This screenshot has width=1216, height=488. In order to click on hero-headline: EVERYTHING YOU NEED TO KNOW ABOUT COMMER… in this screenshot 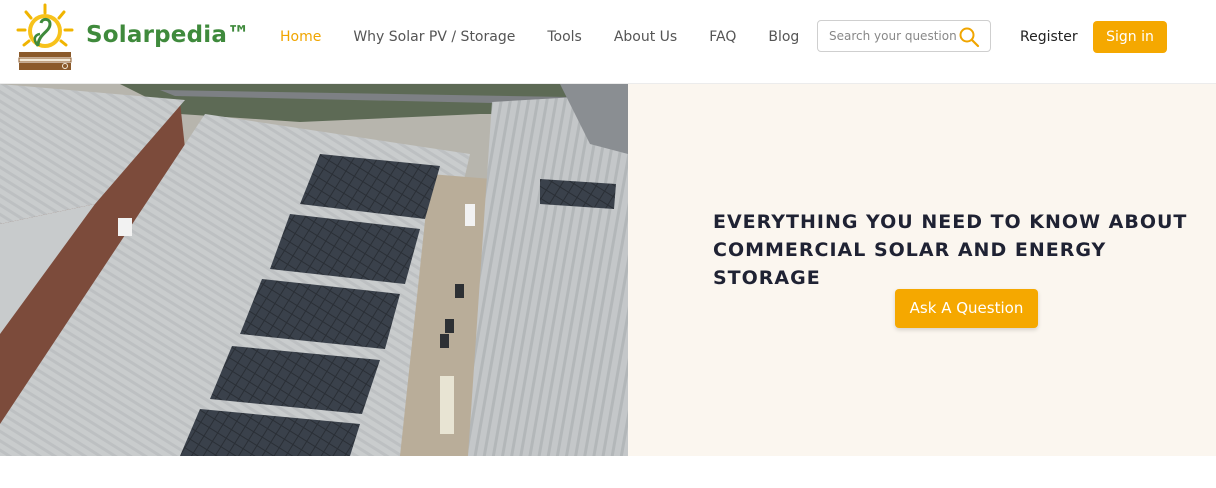, I will do `click(963, 250)`.